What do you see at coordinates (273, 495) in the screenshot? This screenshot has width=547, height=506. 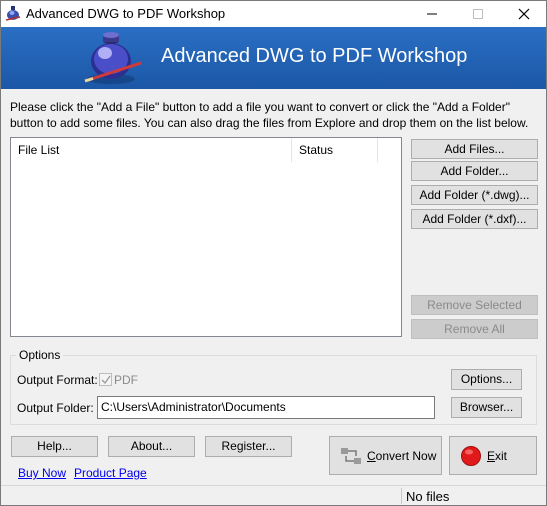 I see `status-bar: No files` at bounding box center [273, 495].